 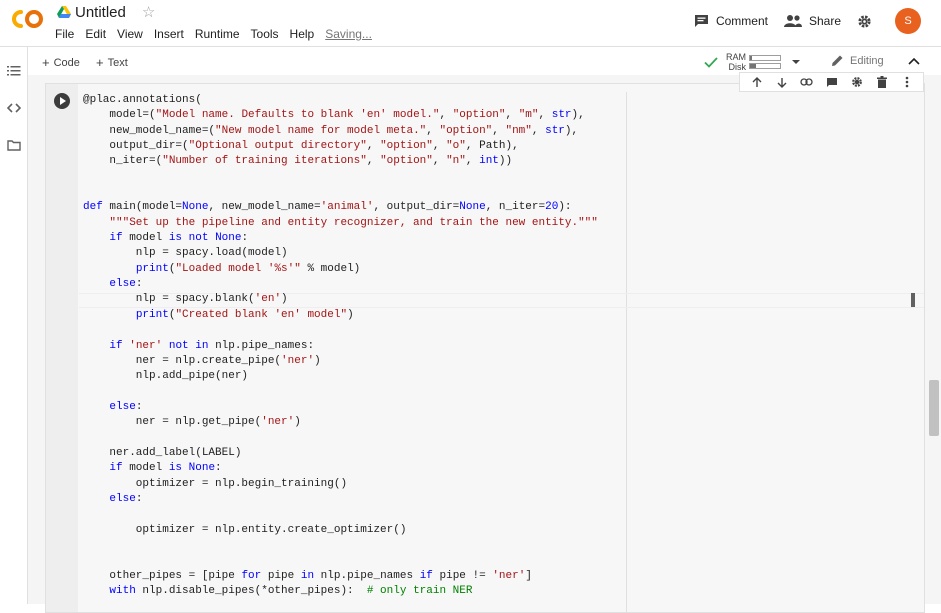 What do you see at coordinates (340, 238) in the screenshot?
I see `code-line: if model is not None:` at bounding box center [340, 238].